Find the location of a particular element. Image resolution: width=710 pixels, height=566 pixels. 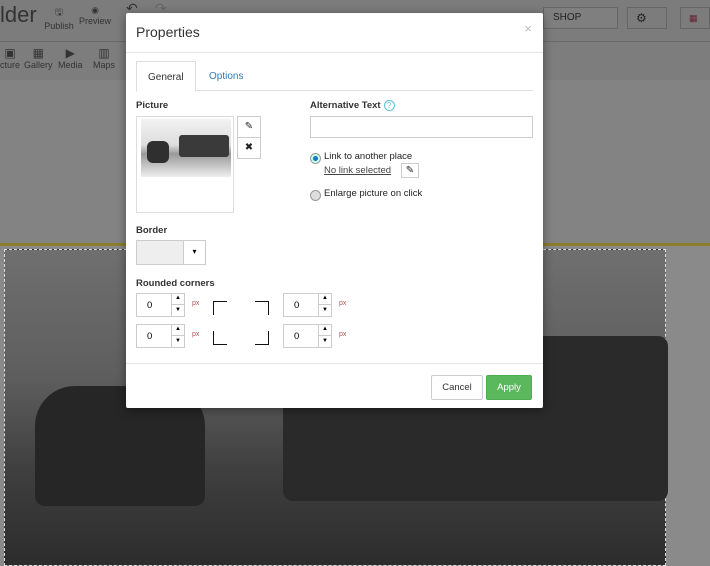

tab-options: Options is located at coordinates (226, 76).